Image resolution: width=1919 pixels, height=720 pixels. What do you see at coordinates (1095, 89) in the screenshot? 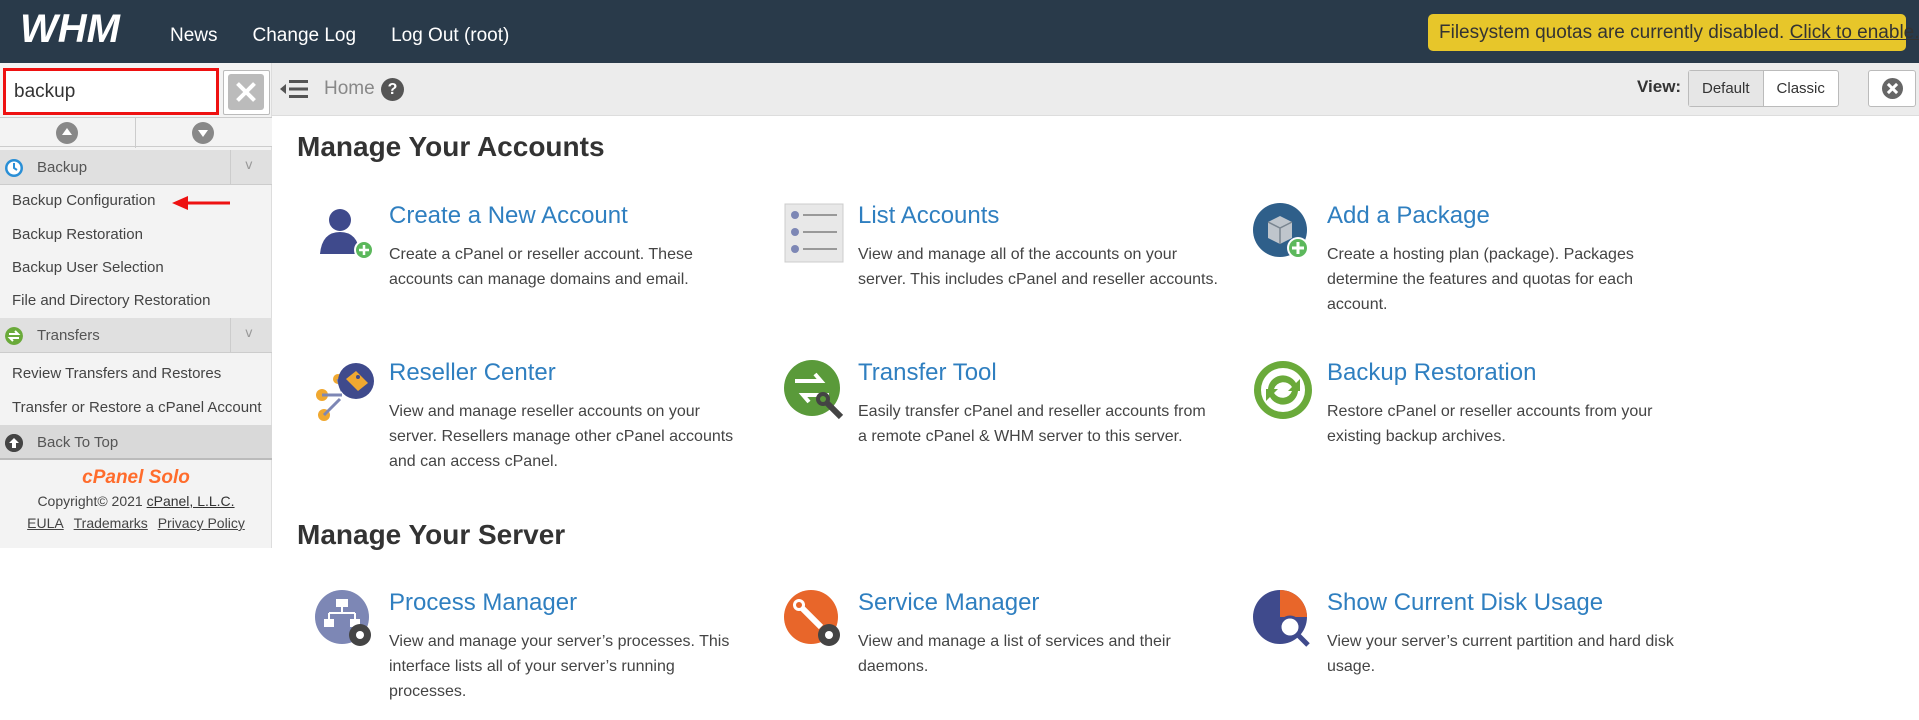
I see `breadcrumb-bar: Home ? View: Default Classic` at bounding box center [1095, 89].